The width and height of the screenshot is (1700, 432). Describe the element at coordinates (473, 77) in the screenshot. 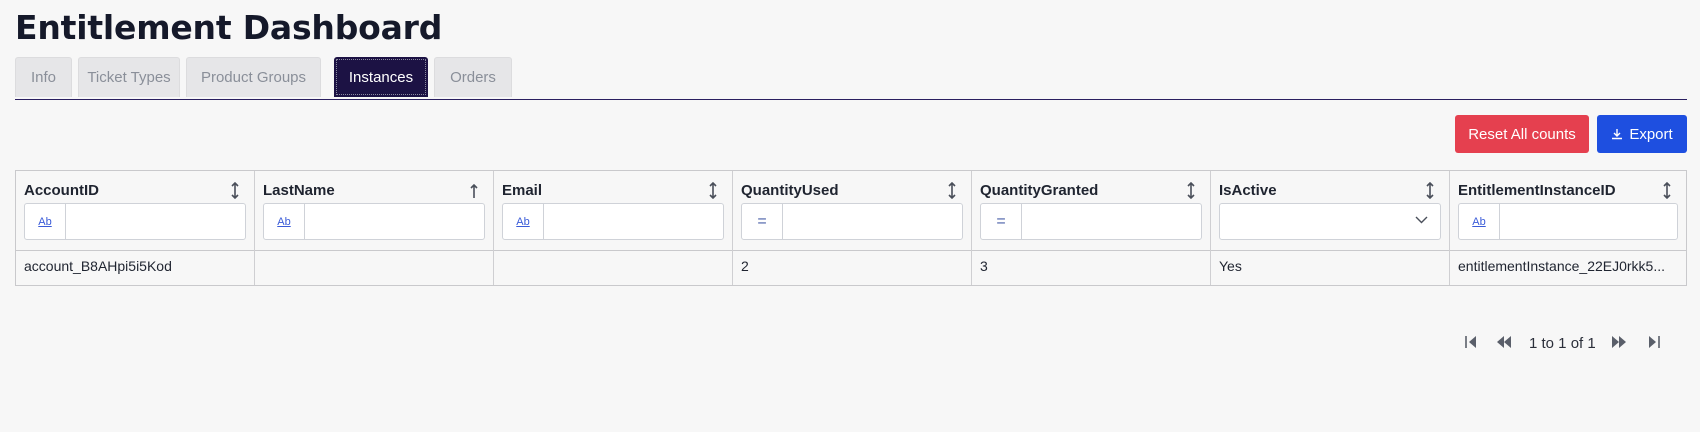

I see `tab-orders: Orders` at that location.